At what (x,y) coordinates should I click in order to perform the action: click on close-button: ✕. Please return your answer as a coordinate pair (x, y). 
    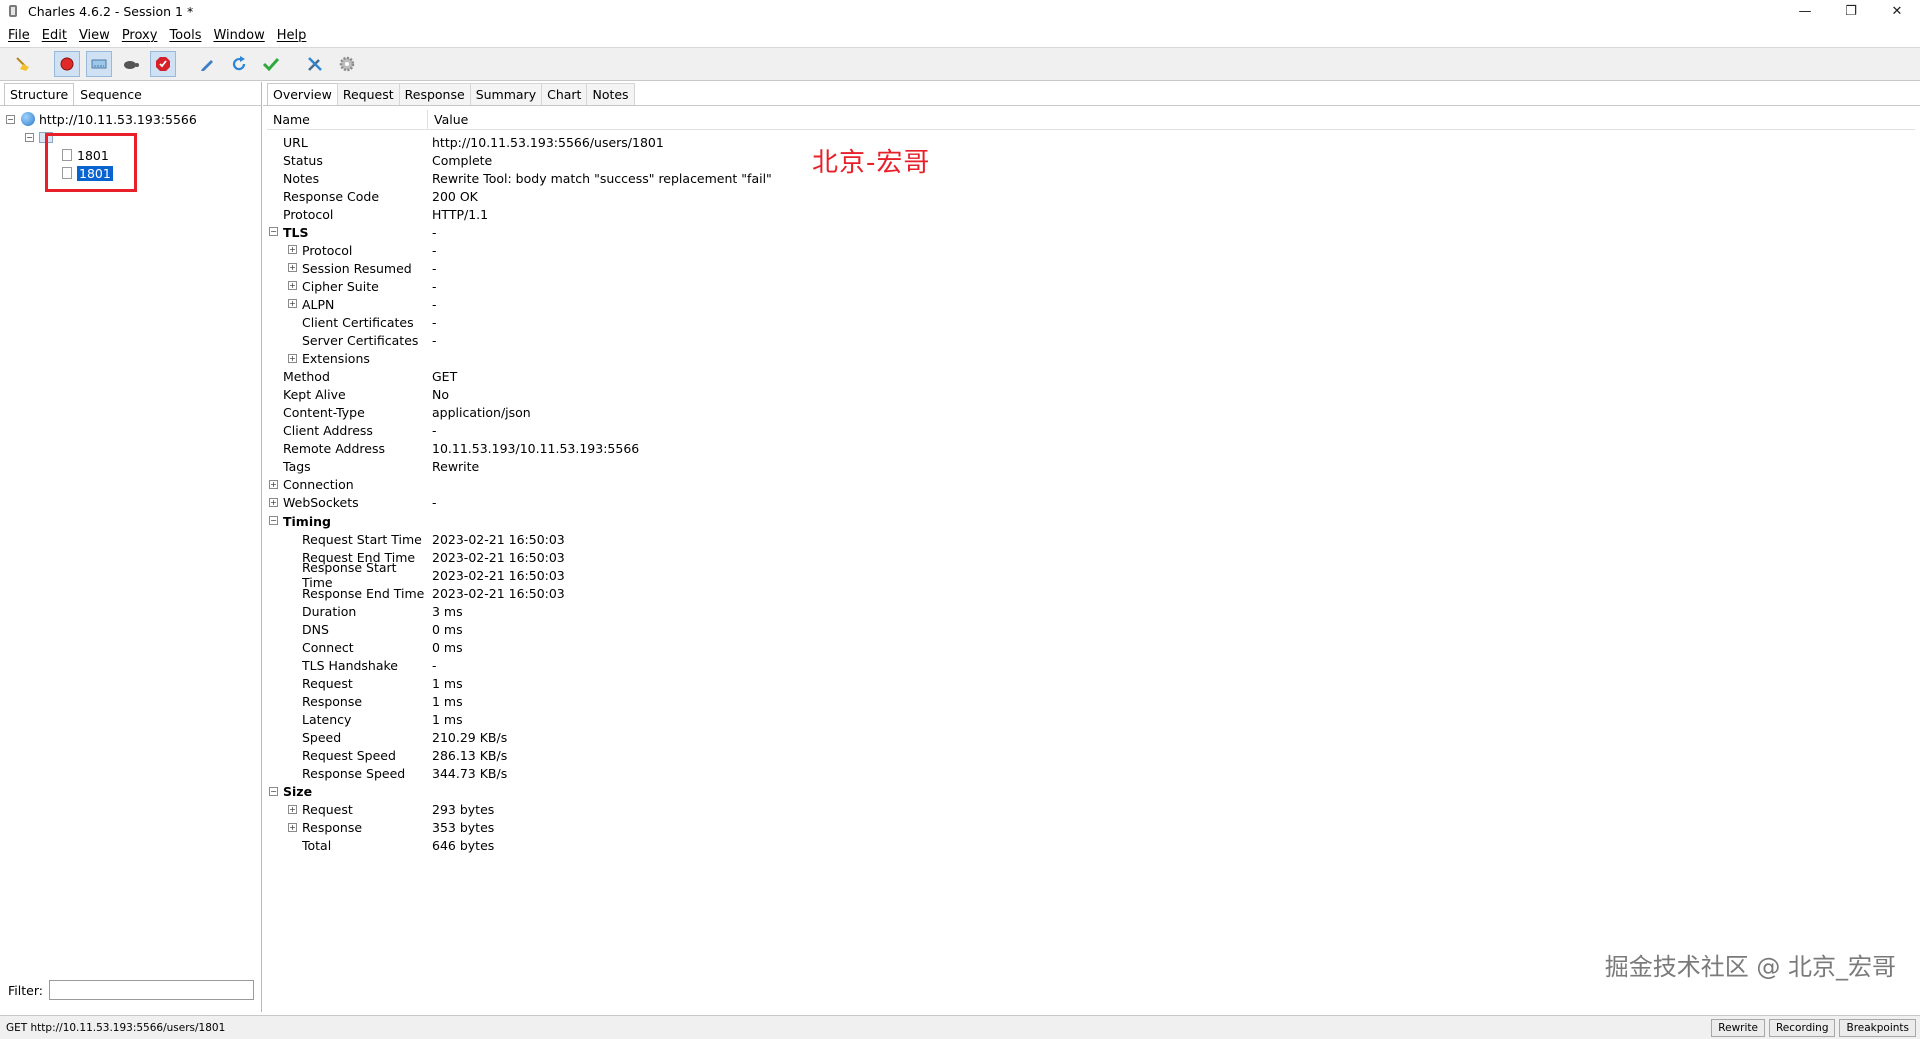
    Looking at the image, I should click on (1897, 11).